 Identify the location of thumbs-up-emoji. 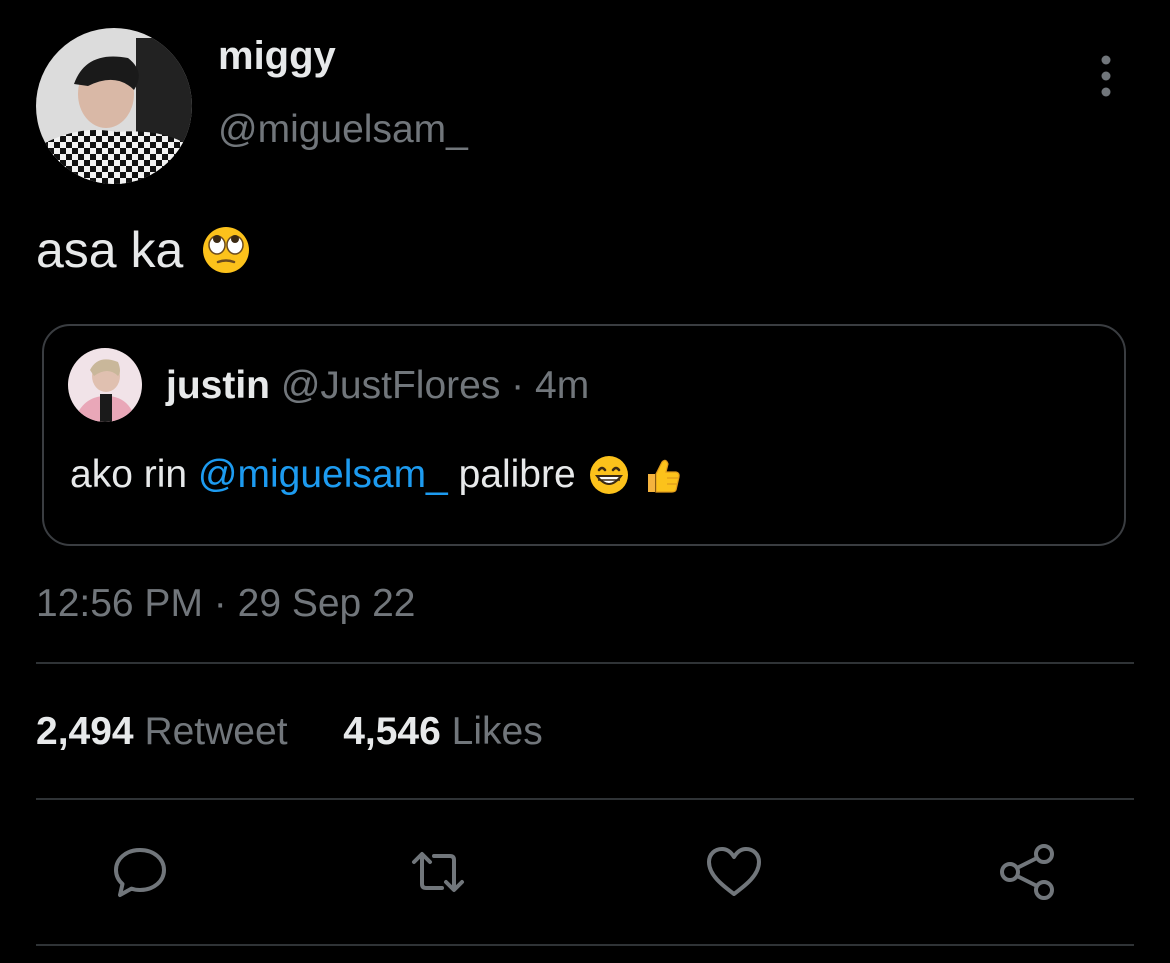
(663, 476).